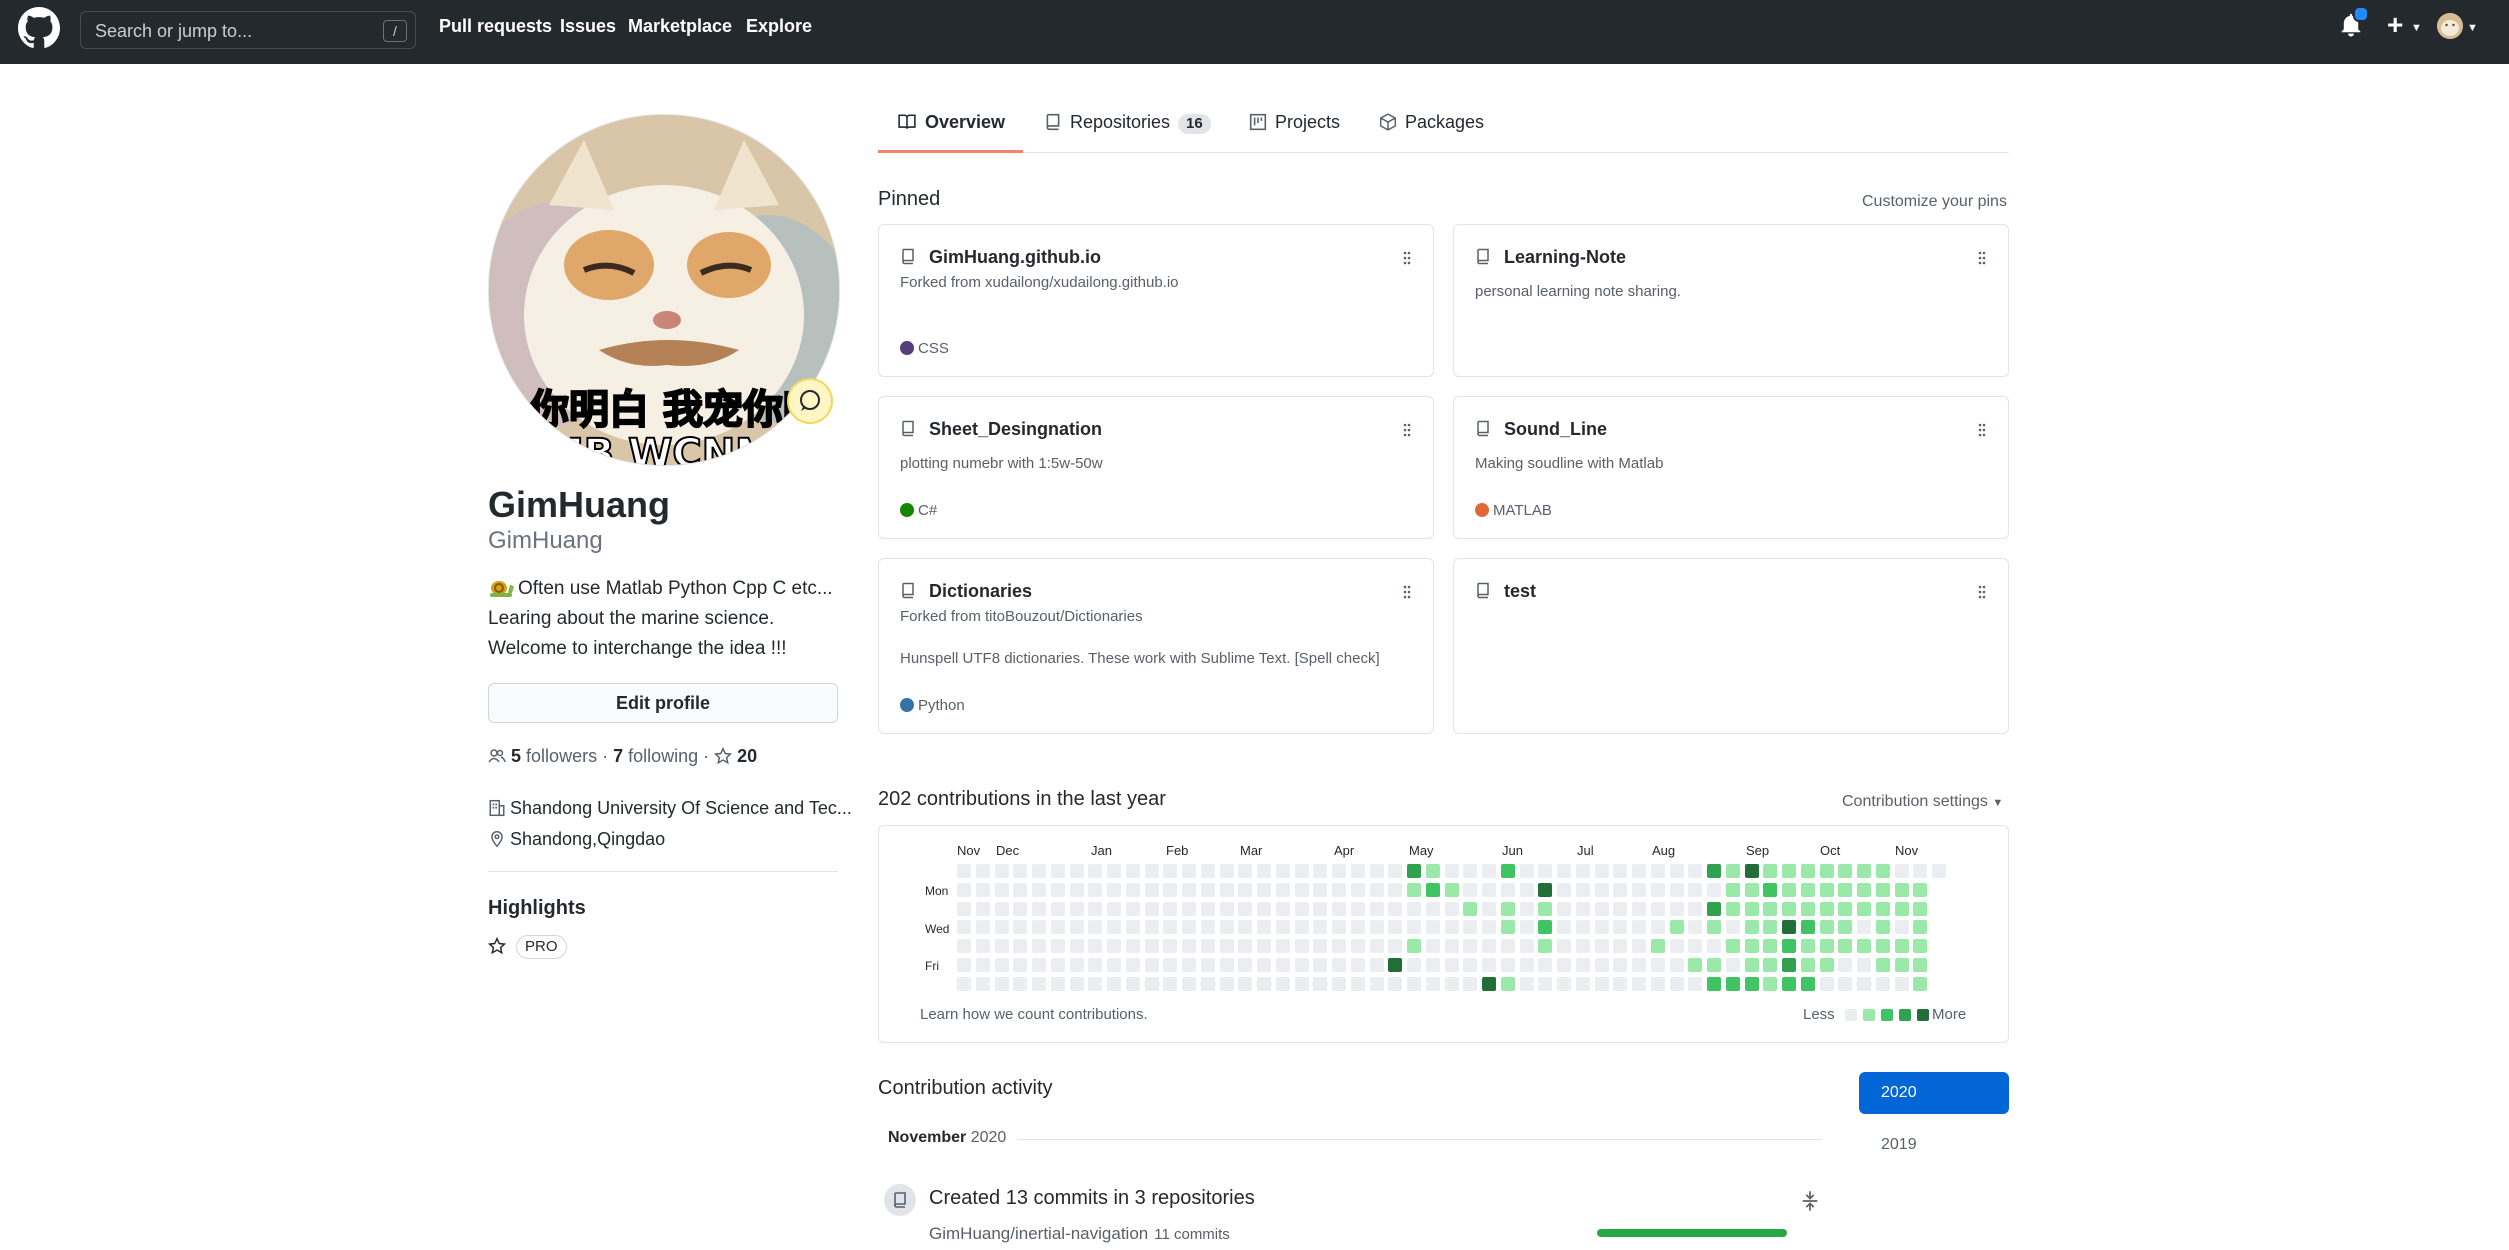 This screenshot has height=1250, width=2509. Describe the element at coordinates (588, 26) in the screenshot. I see `nav-issues: Issues` at that location.